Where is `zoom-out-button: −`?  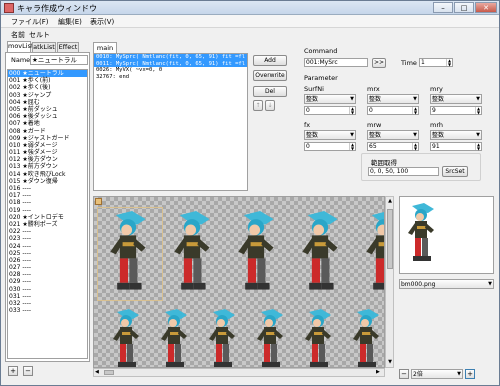
zoom-out-button: − is located at coordinates (404, 374).